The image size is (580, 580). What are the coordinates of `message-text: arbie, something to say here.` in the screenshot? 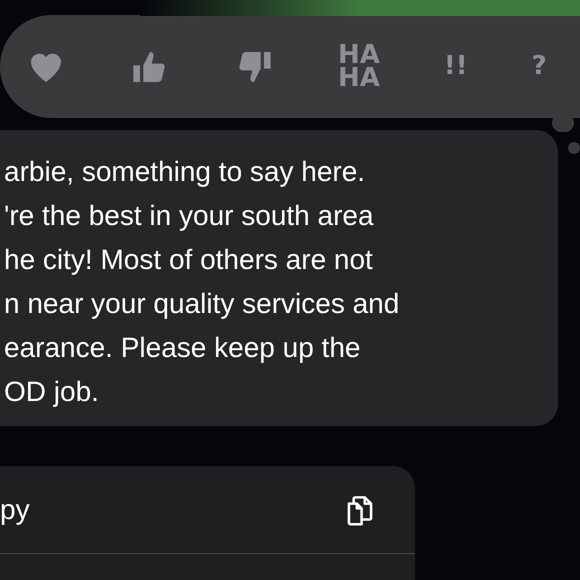 It's located at (185, 172).